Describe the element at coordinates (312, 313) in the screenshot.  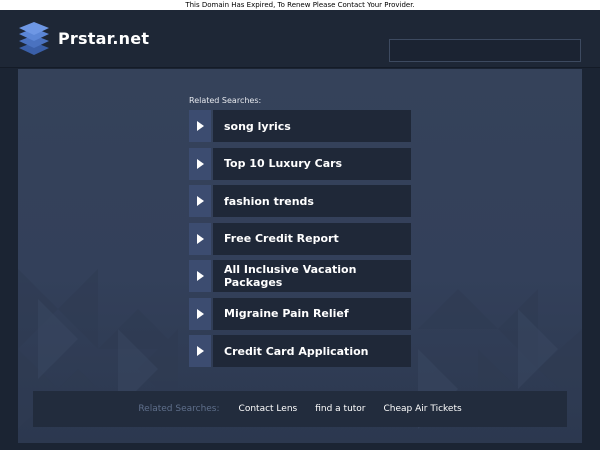
I see `related-link-label: Migraine Pain Relief` at that location.